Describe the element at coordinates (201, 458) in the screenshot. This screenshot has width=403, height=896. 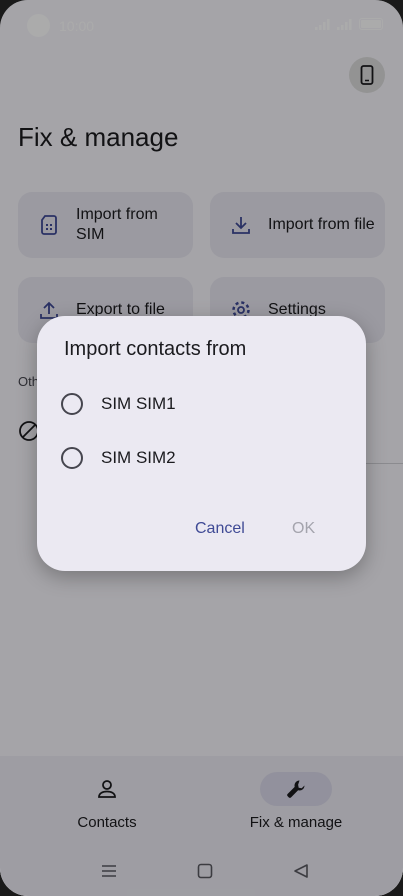
I see `option-sim2: SIM SIM2` at that location.